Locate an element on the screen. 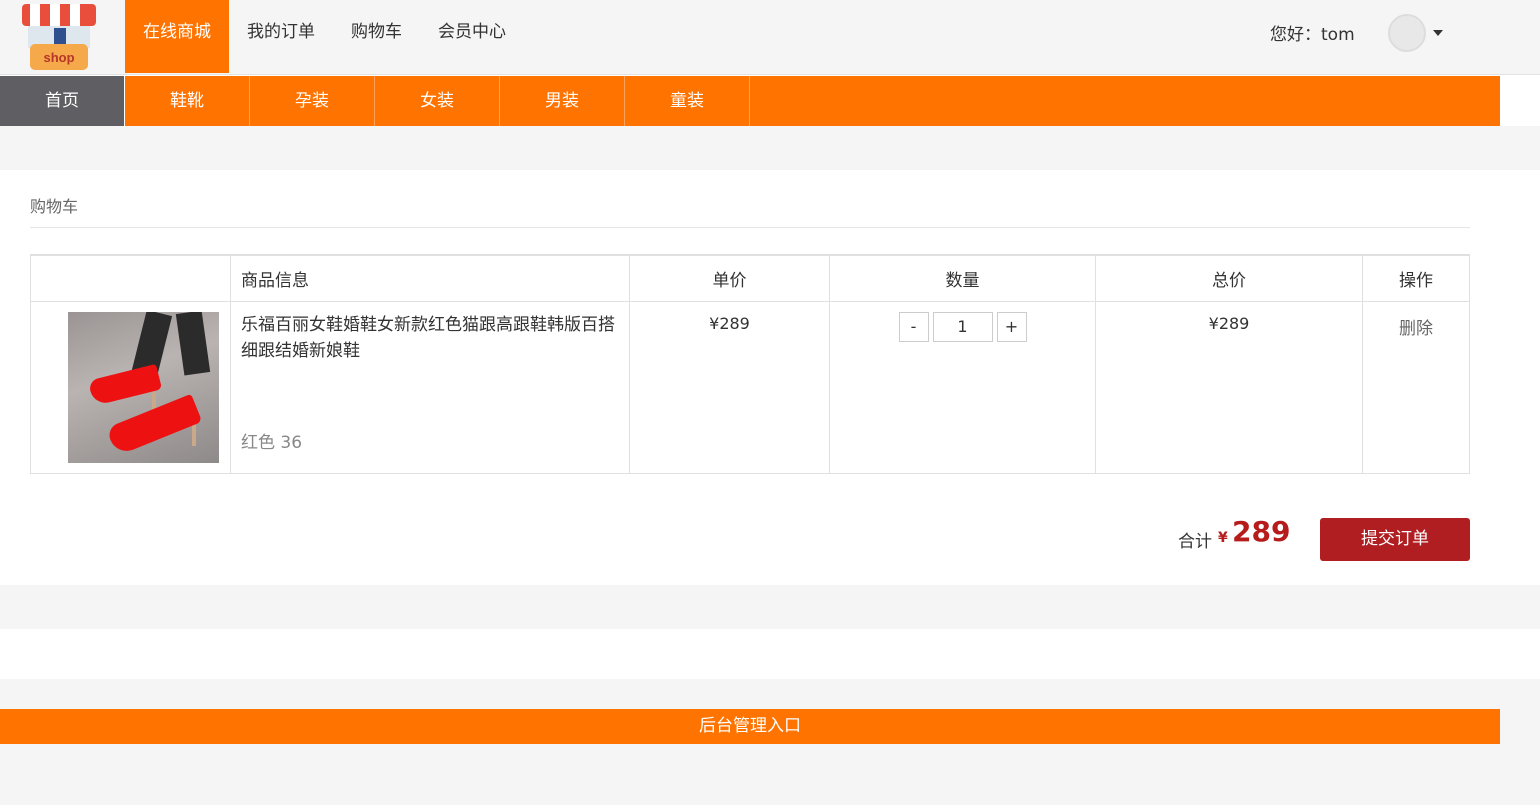 The height and width of the screenshot is (805, 1540). unit-price-cell: ¥289 is located at coordinates (729, 387).